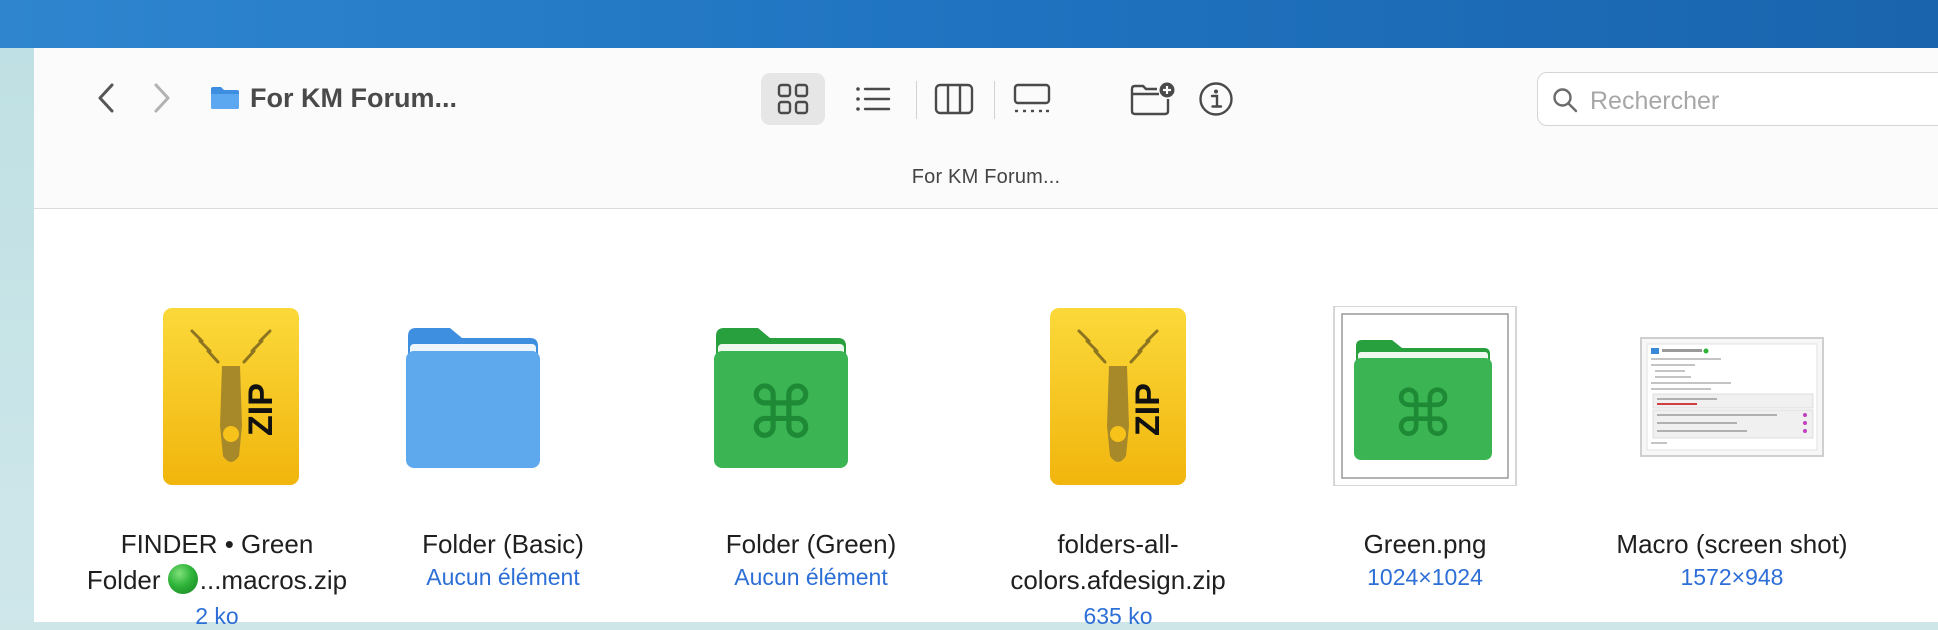 The height and width of the screenshot is (630, 1938). What do you see at coordinates (1654, 101) in the screenshot?
I see `search-input: Rechercher` at bounding box center [1654, 101].